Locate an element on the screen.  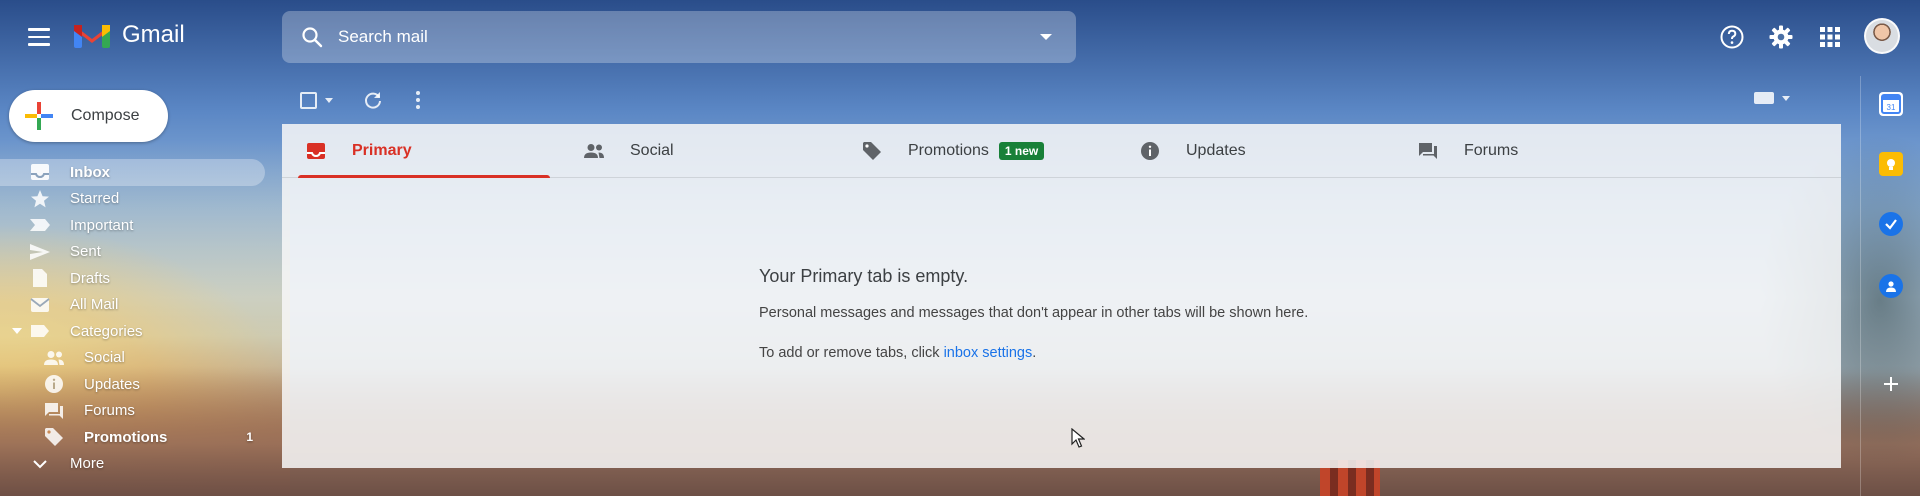
hint-prefix: To add or remove tabs, click is located at coordinates (851, 353).